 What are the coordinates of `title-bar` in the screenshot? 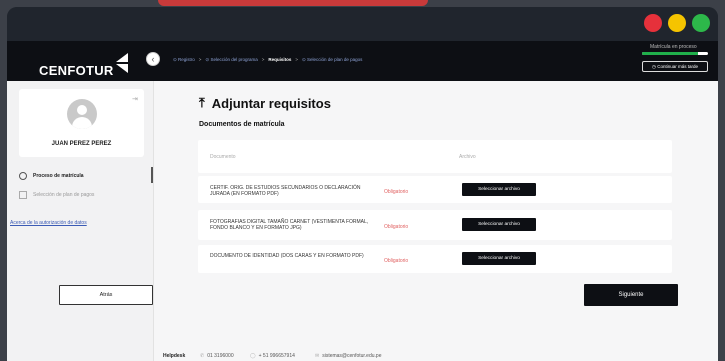 It's located at (362, 24).